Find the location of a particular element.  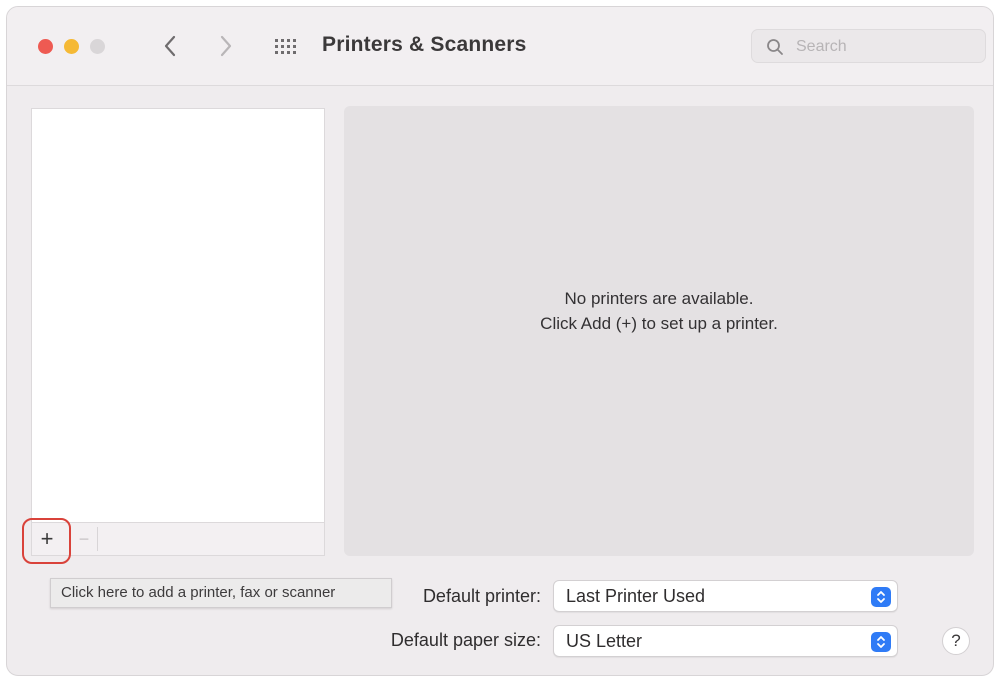

empty-state-line: Click Add (+) to set up a printer. is located at coordinates (659, 323).